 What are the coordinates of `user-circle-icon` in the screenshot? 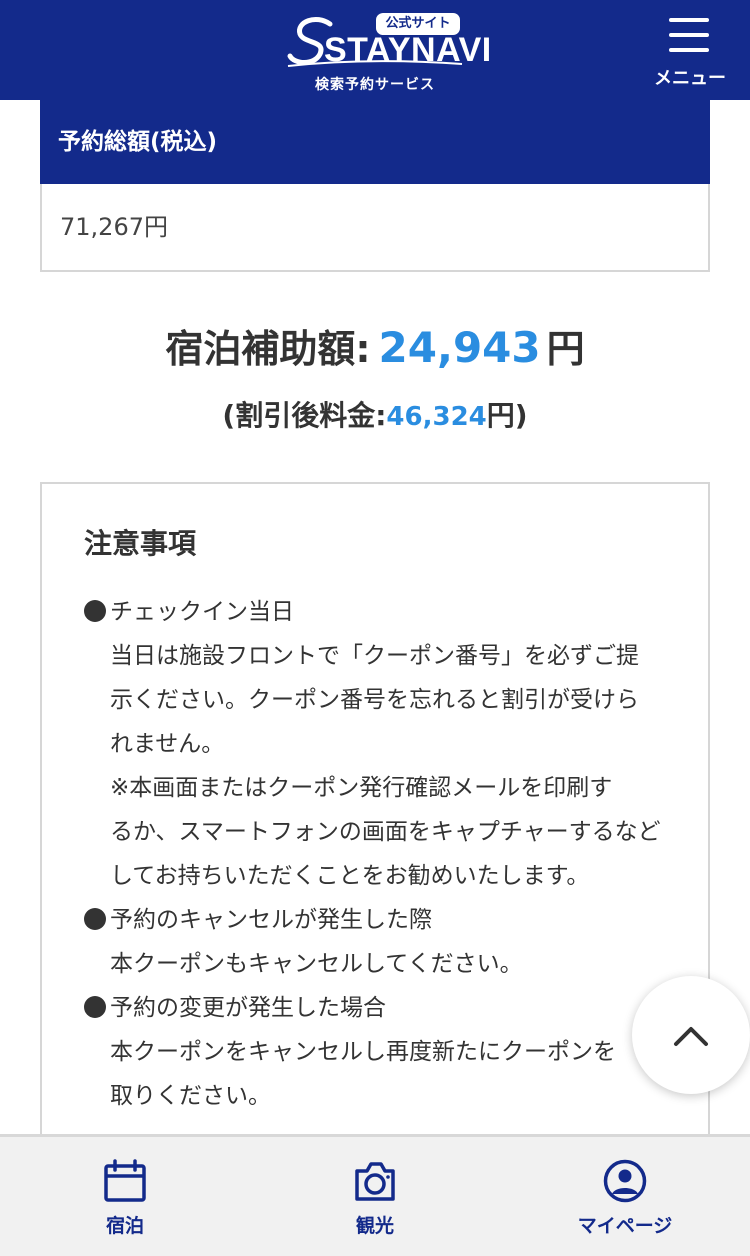 It's located at (625, 1181).